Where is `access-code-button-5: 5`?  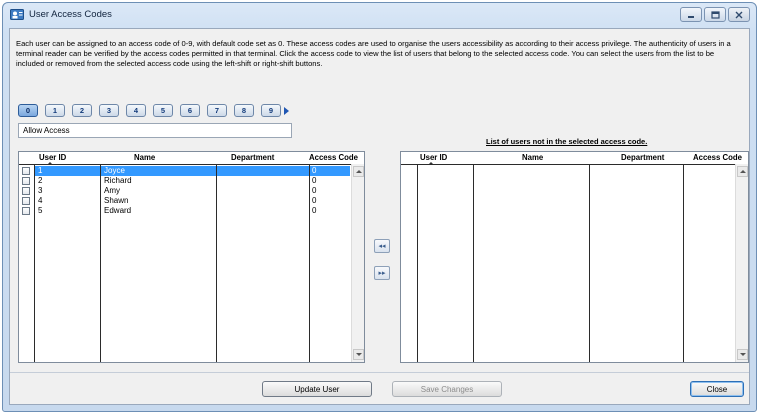 access-code-button-5: 5 is located at coordinates (163, 110).